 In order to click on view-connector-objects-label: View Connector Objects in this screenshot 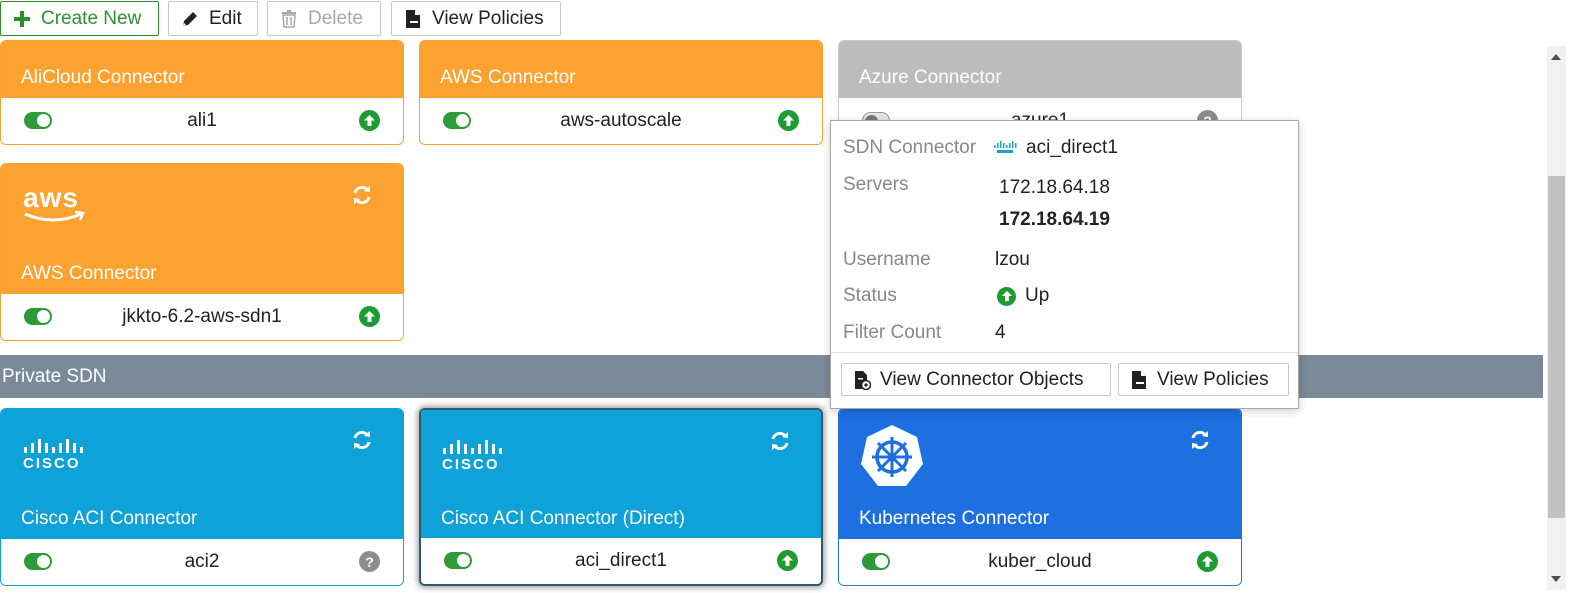, I will do `click(982, 379)`.